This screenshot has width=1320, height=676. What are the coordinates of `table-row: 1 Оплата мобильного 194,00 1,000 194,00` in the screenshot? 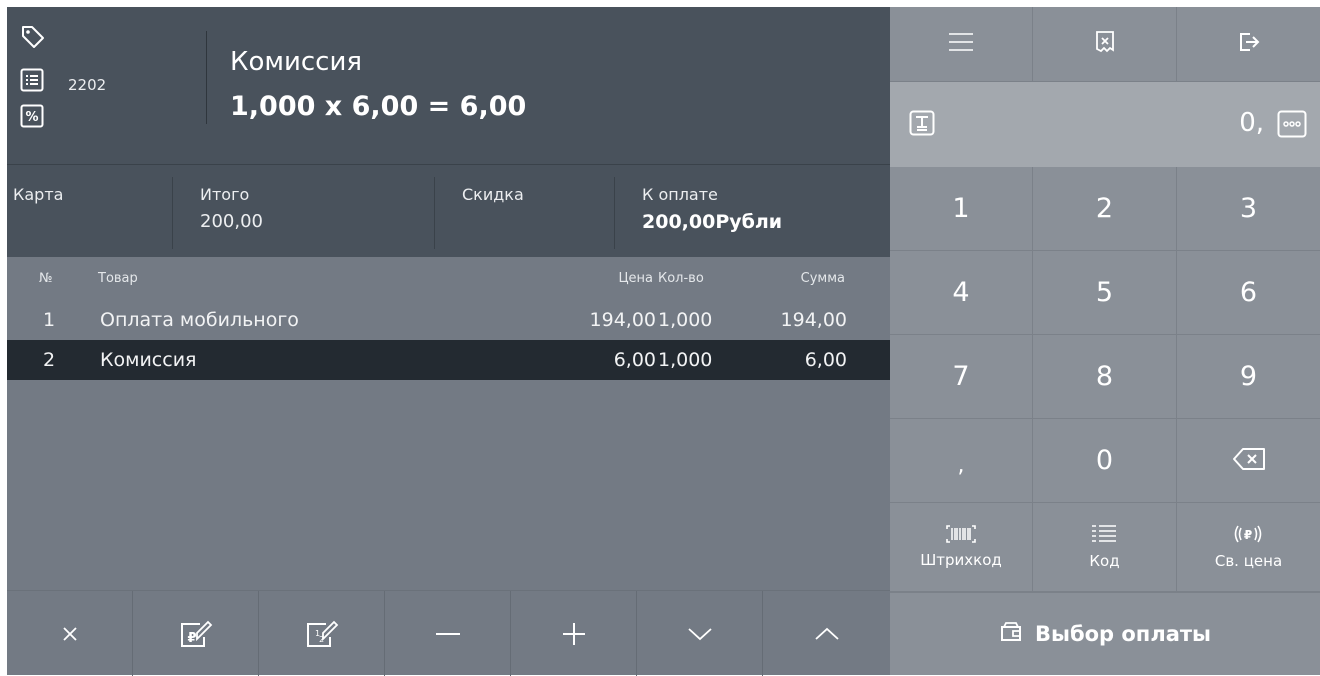 It's located at (448, 320).